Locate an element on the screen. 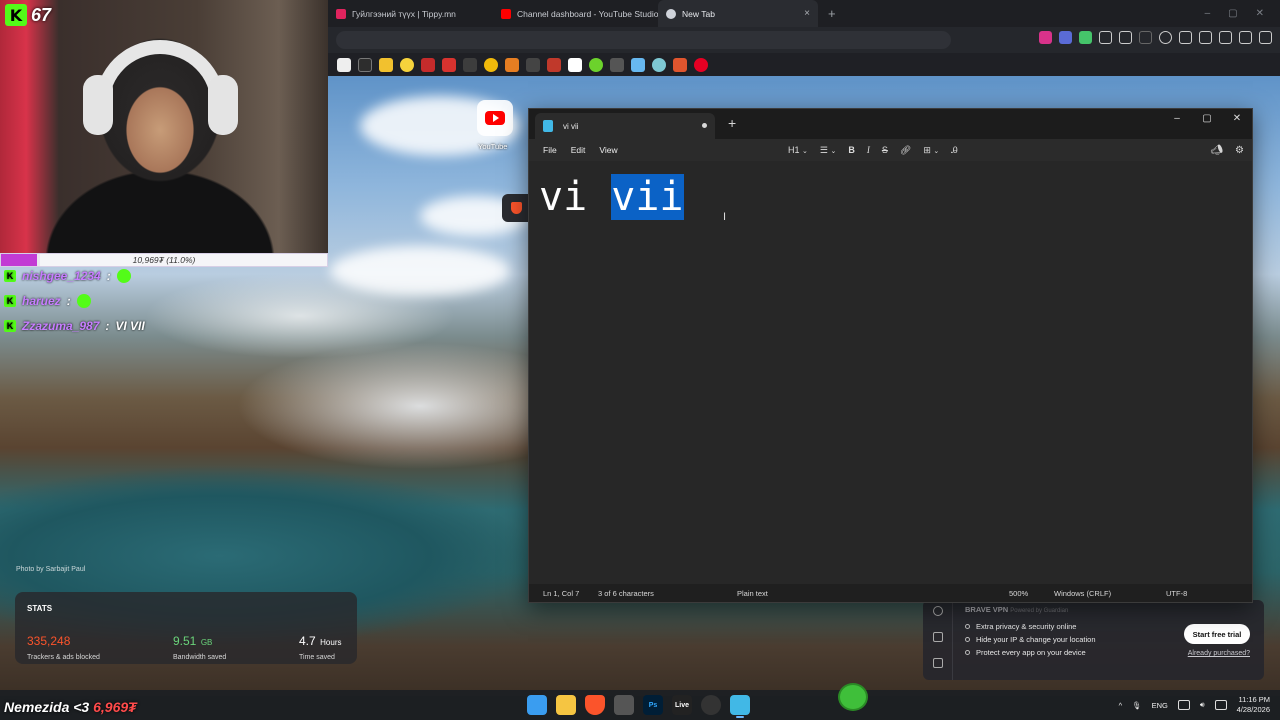  list-dropdown-icon: ☰ ⌄ is located at coordinates (828, 150).